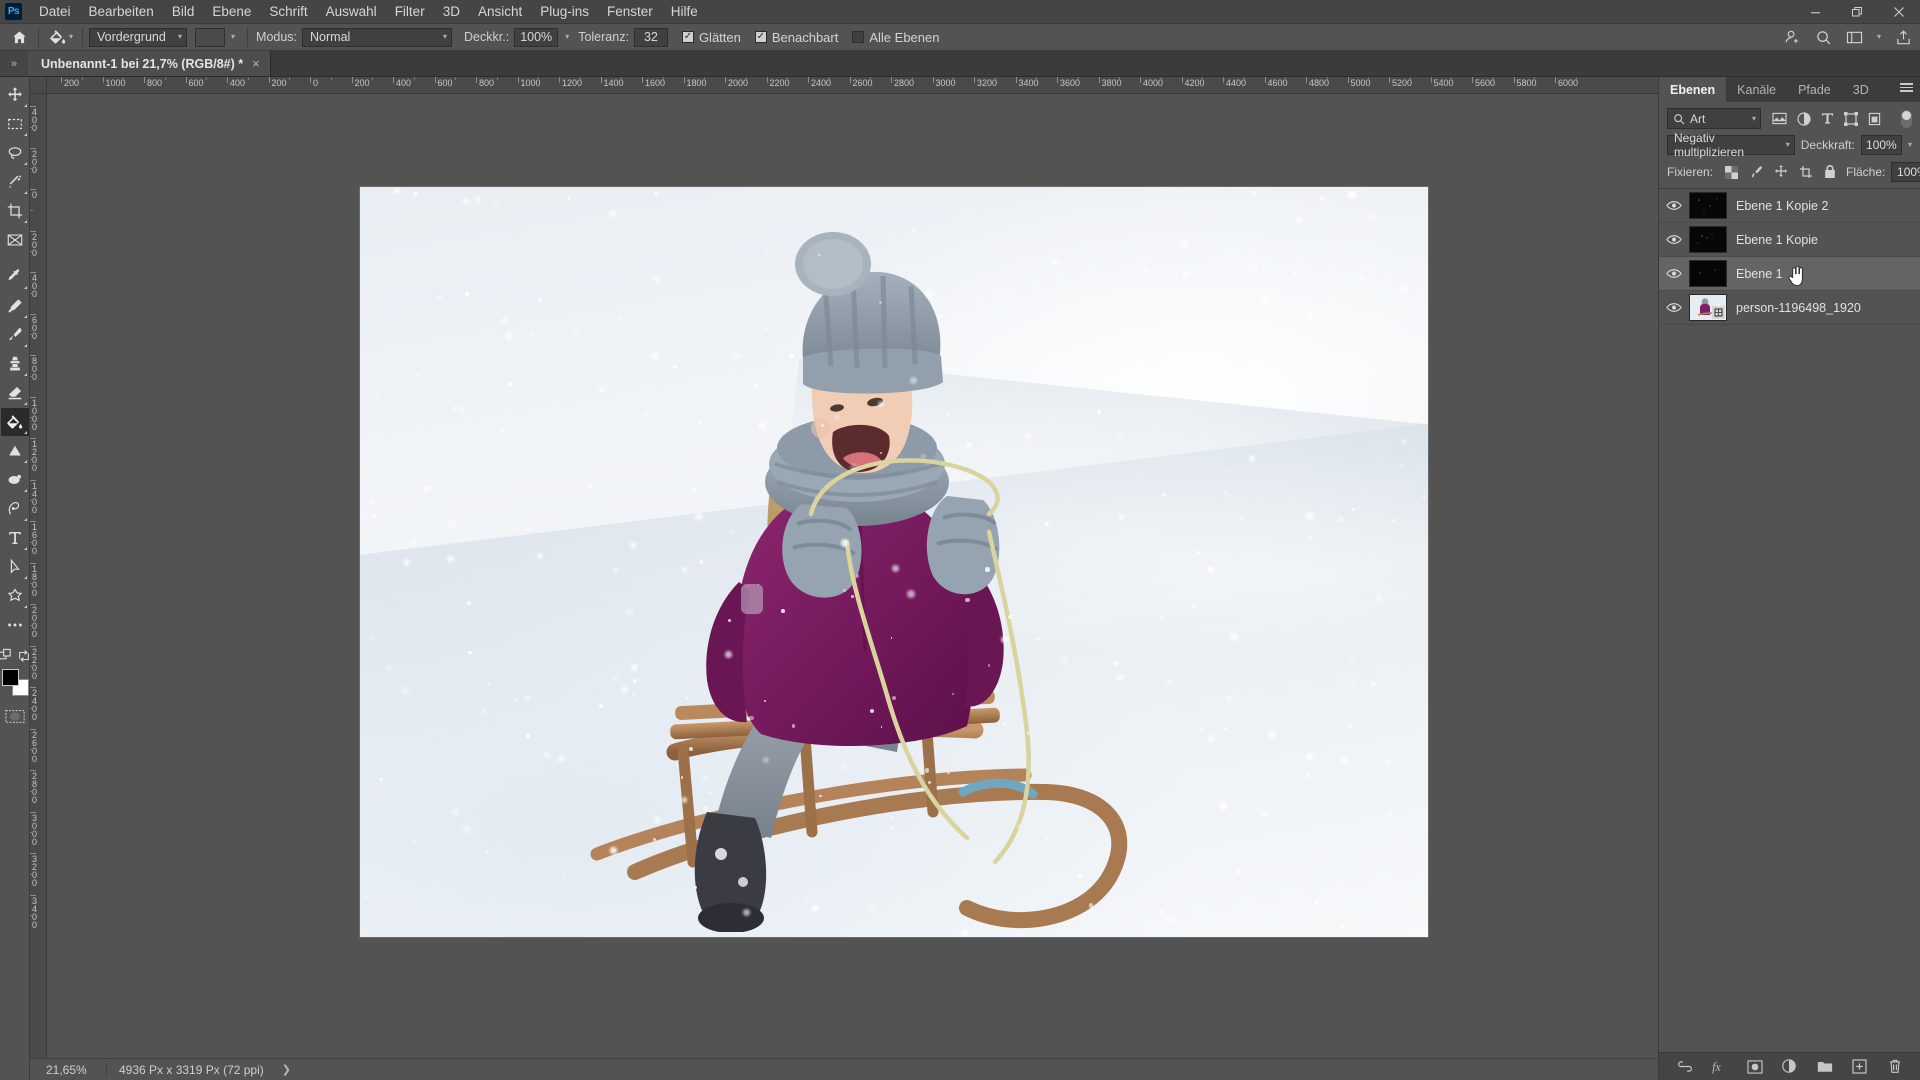 The width and height of the screenshot is (1920, 1080). Describe the element at coordinates (1782, 206) in the screenshot. I see `layer-name: Ebene 1 Kopie 2` at that location.